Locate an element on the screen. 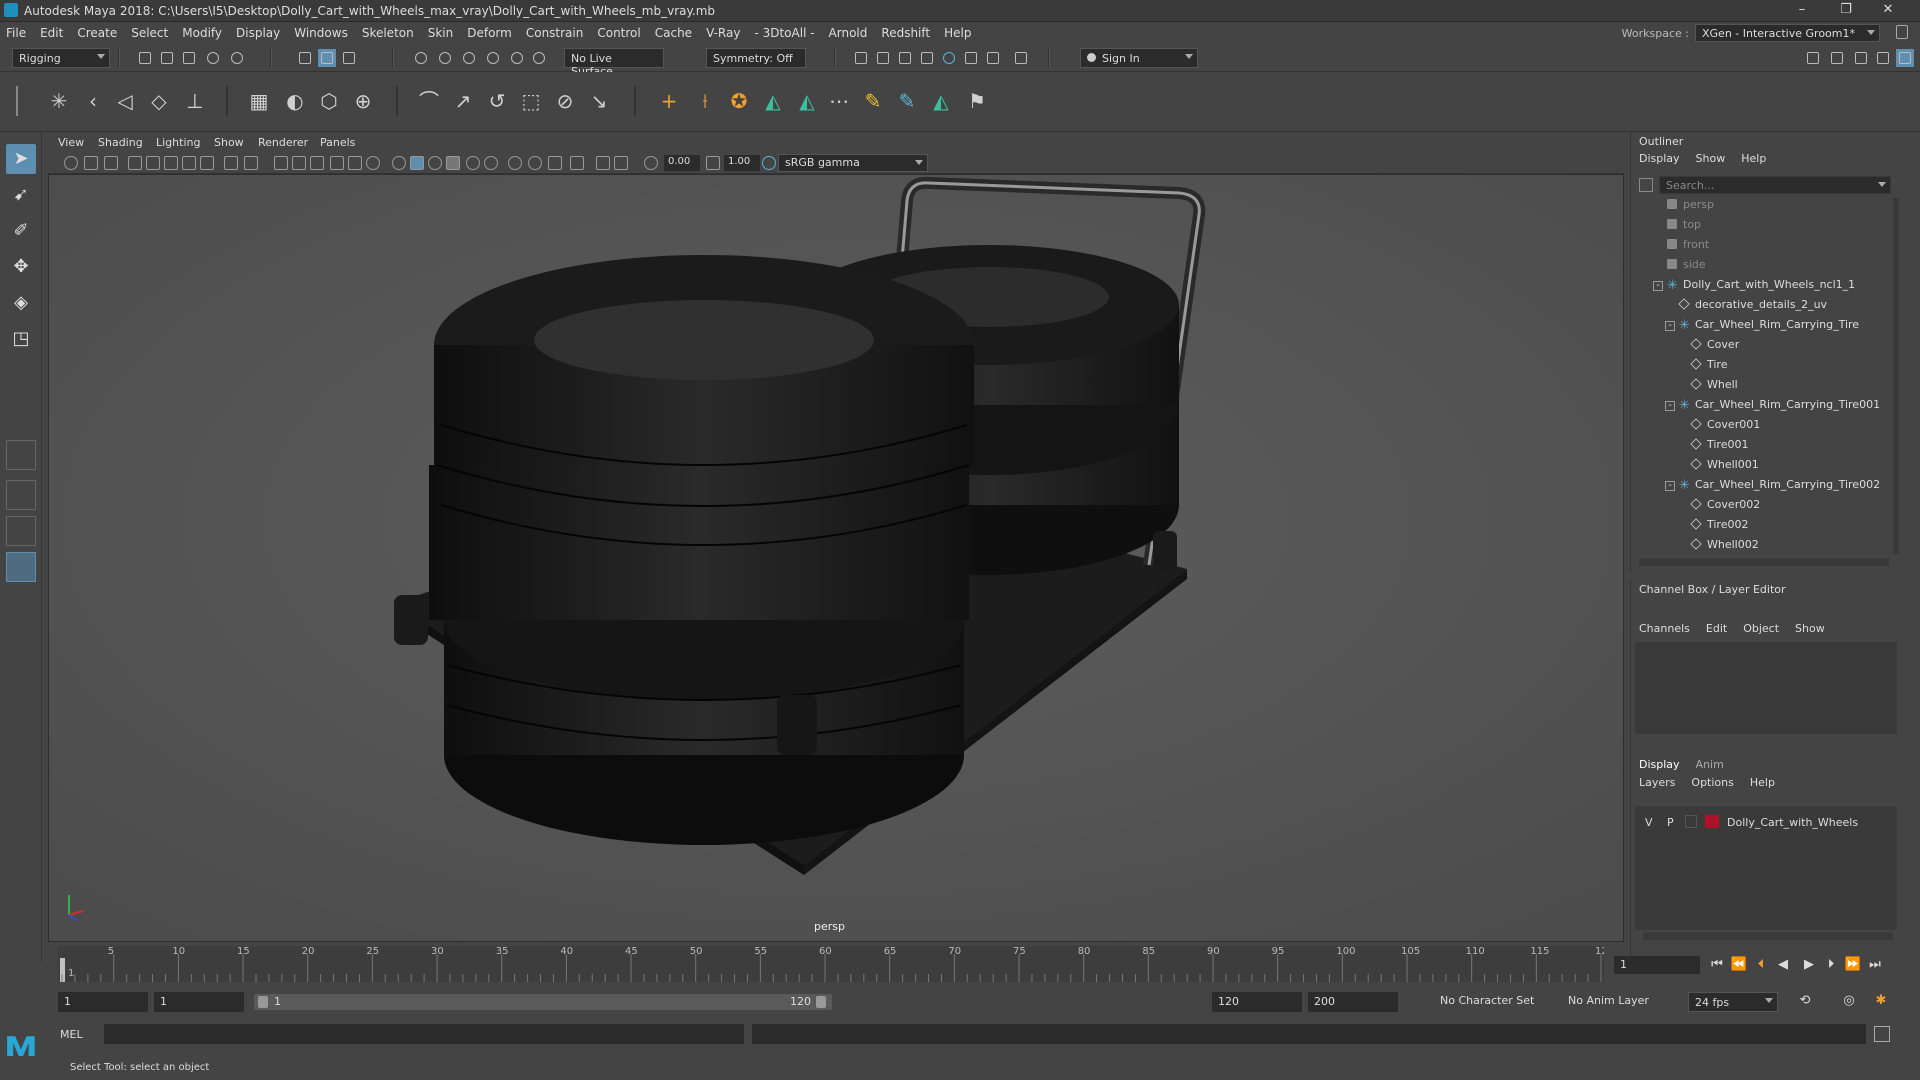 The image size is (1920, 1080). viewport-menu-show: Show is located at coordinates (229, 142).